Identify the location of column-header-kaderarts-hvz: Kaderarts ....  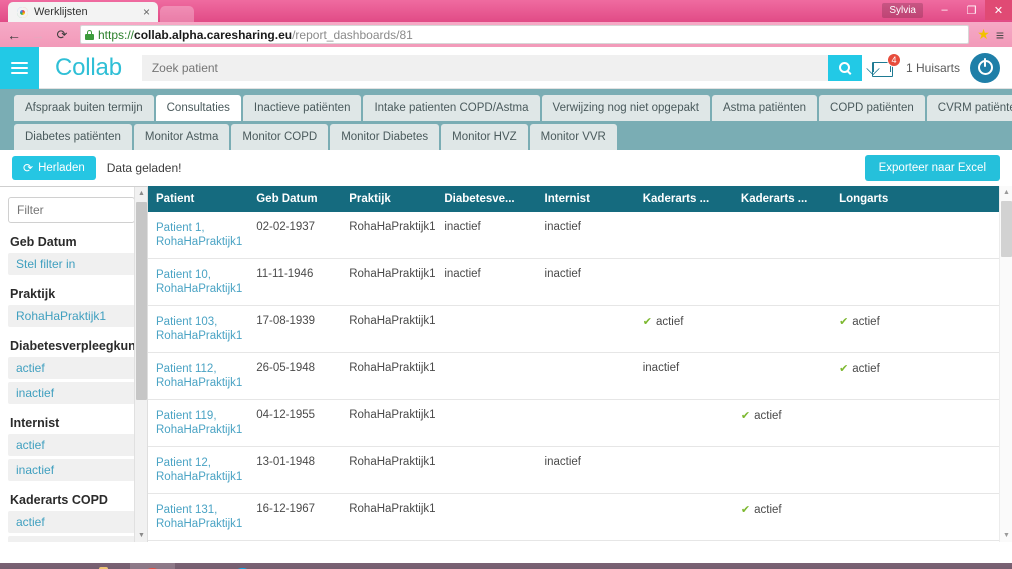
(782, 199).